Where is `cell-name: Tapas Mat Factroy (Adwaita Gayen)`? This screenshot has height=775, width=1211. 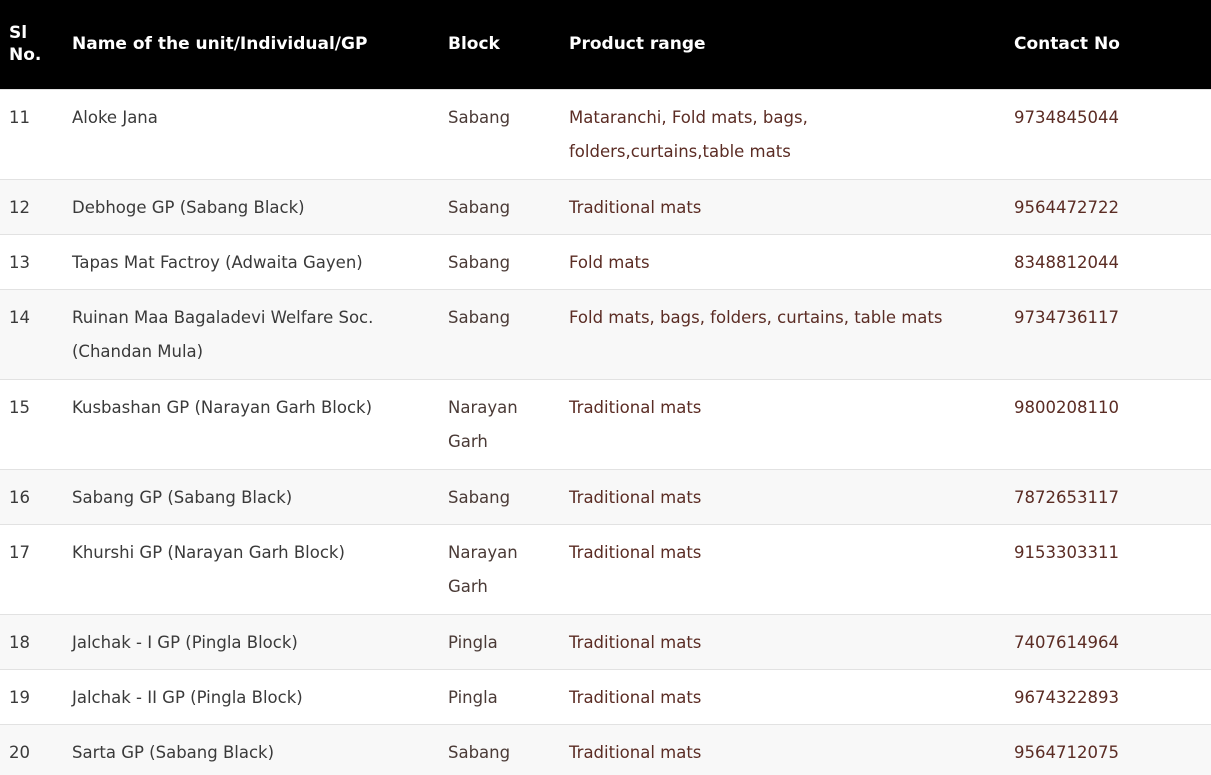
cell-name: Tapas Mat Factroy (Adwaita Gayen) is located at coordinates (252, 261).